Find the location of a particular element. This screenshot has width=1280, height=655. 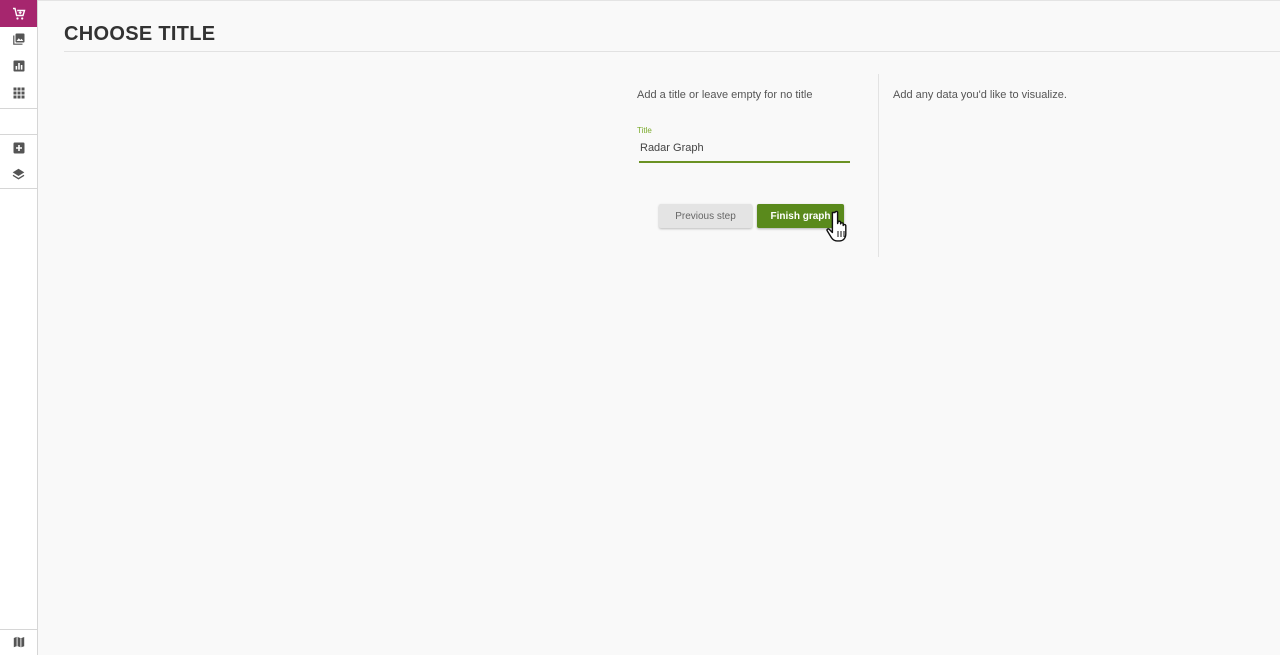

sidebar-item-charts is located at coordinates (18, 65).